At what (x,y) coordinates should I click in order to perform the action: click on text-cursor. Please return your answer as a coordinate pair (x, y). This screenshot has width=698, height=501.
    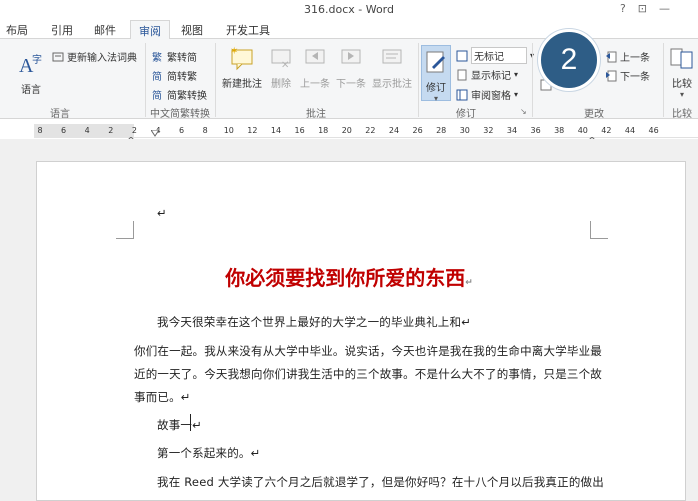
    Looking at the image, I should click on (190, 422).